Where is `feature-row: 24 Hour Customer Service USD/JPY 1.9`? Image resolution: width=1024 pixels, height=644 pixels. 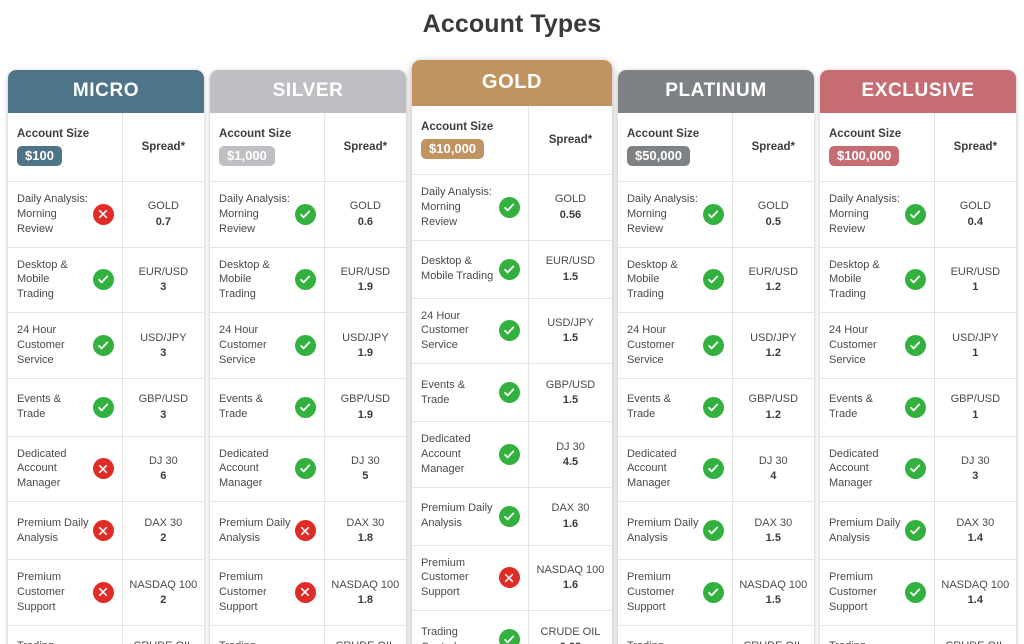
feature-row: 24 Hour Customer Service USD/JPY 1.9 is located at coordinates (308, 345).